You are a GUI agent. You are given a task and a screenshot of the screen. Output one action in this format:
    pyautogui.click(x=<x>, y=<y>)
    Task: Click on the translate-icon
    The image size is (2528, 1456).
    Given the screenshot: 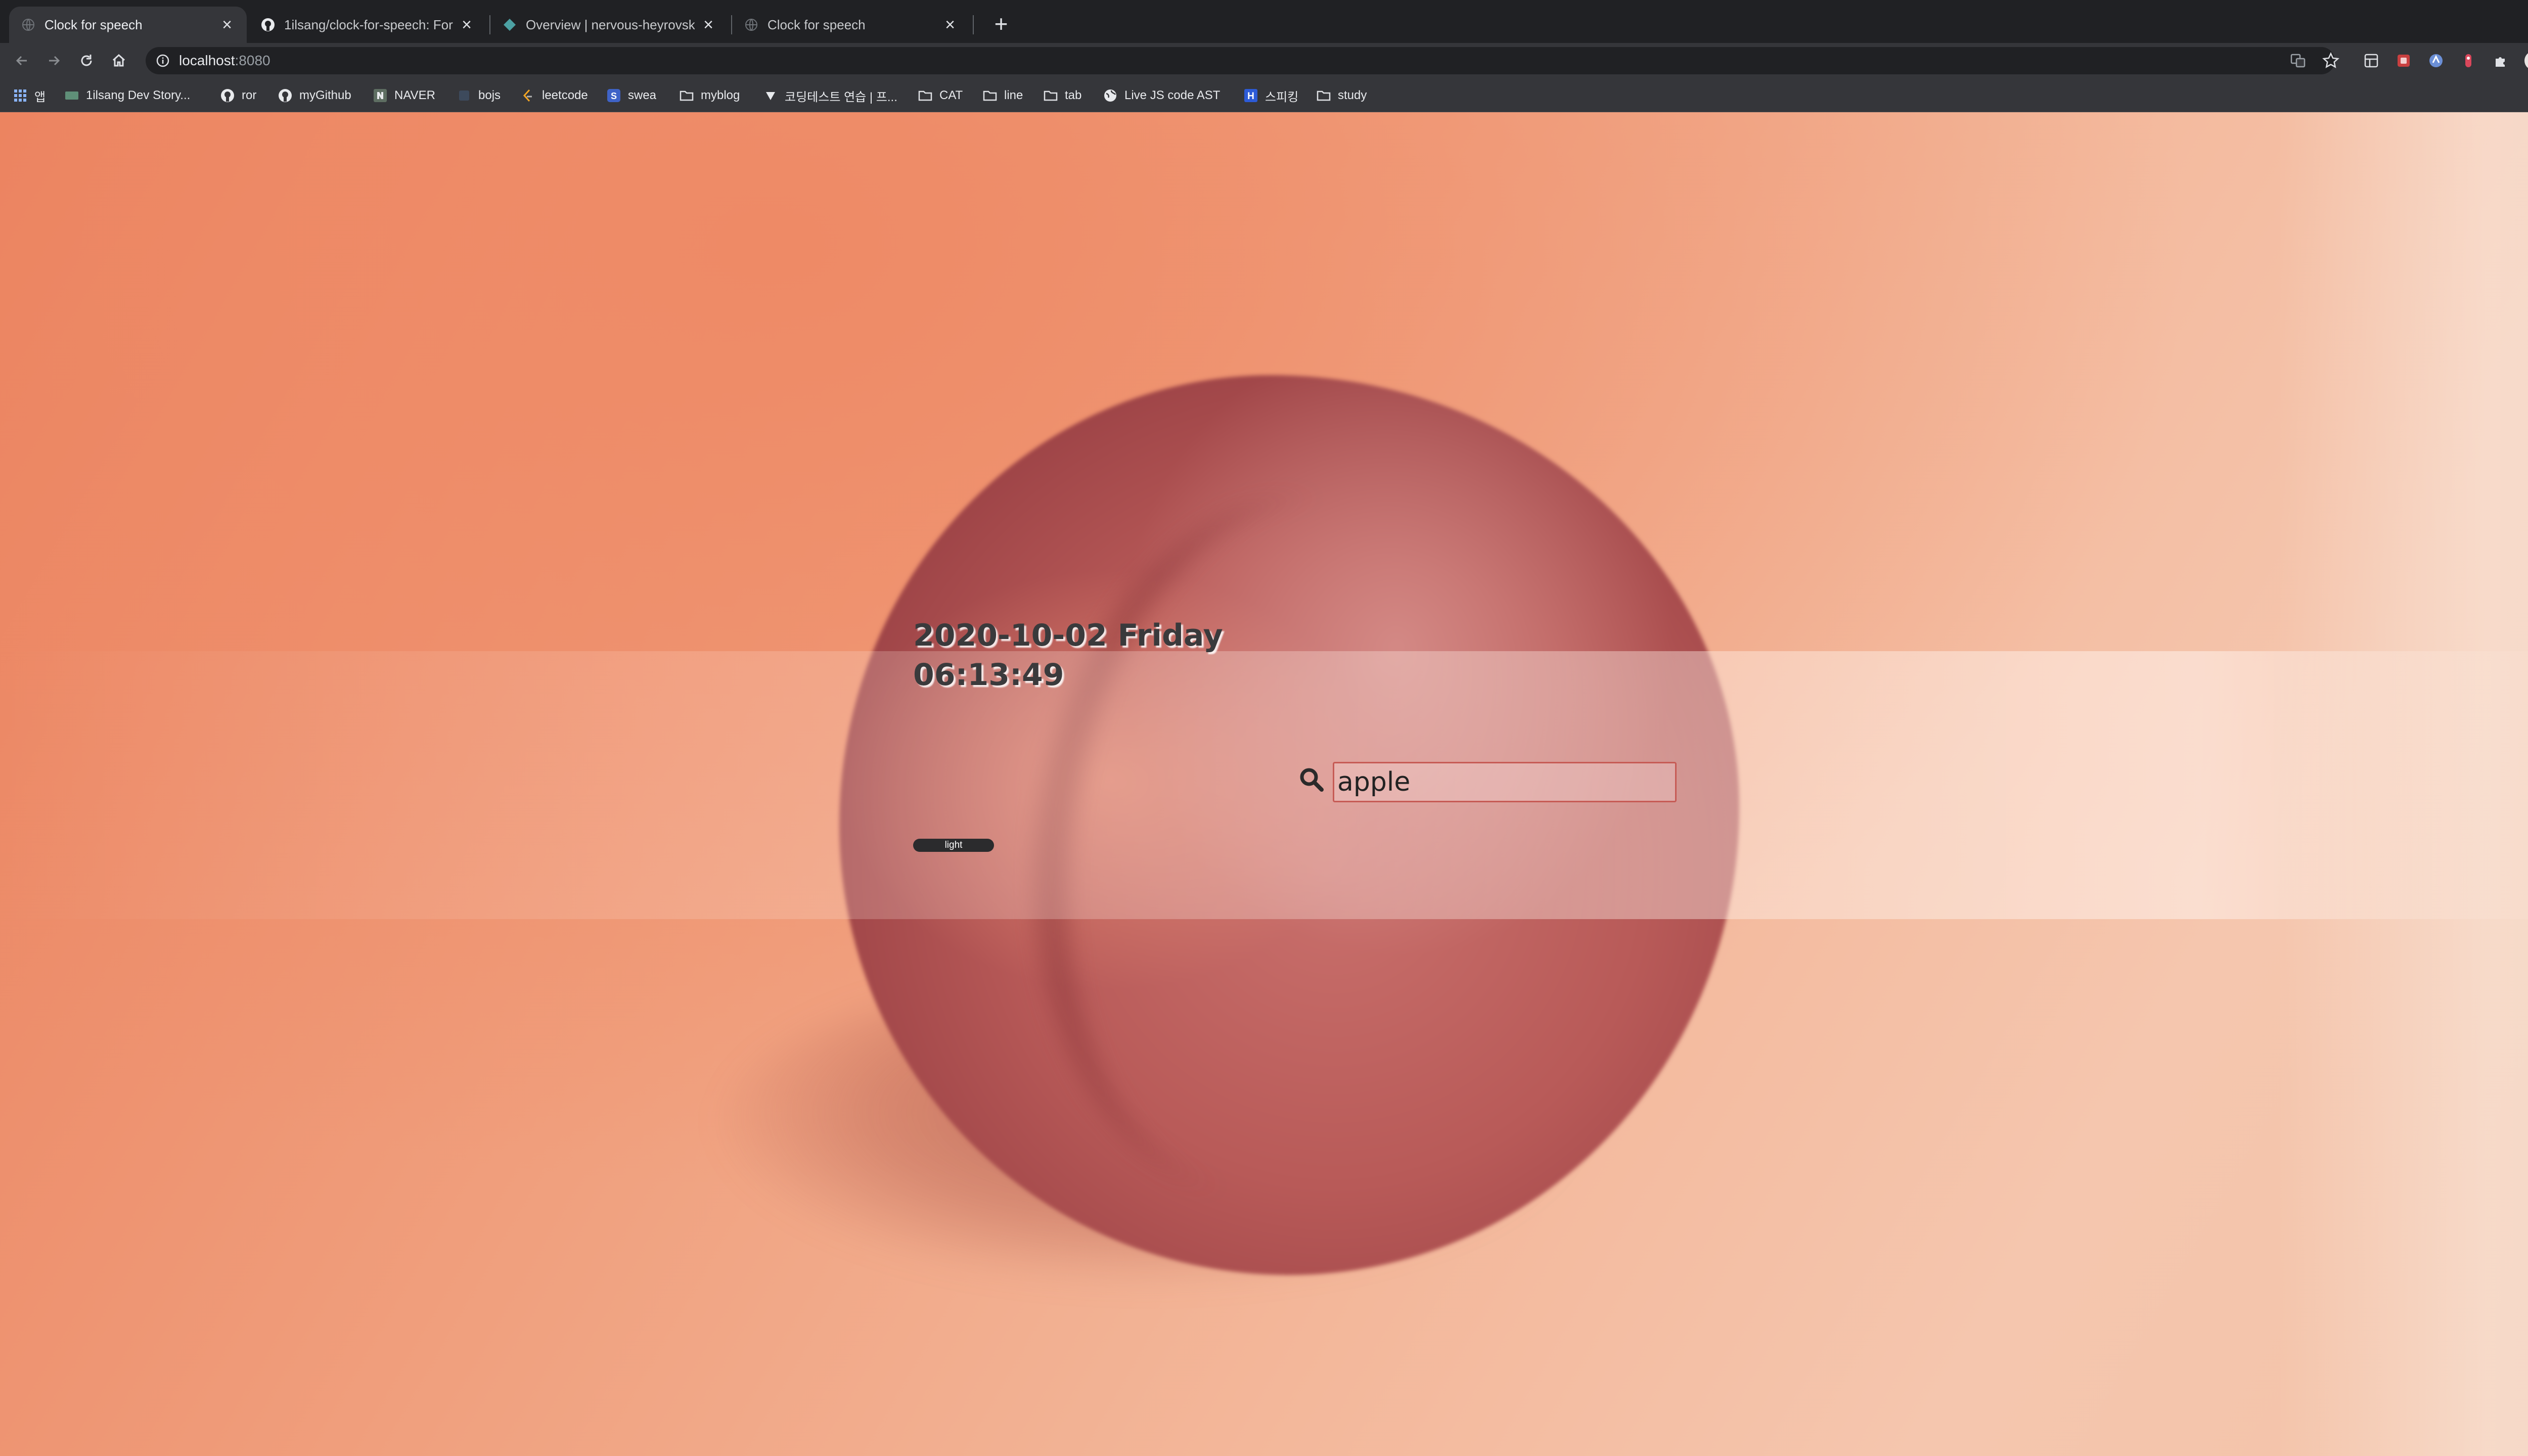 What is the action you would take?
    pyautogui.click(x=2298, y=61)
    